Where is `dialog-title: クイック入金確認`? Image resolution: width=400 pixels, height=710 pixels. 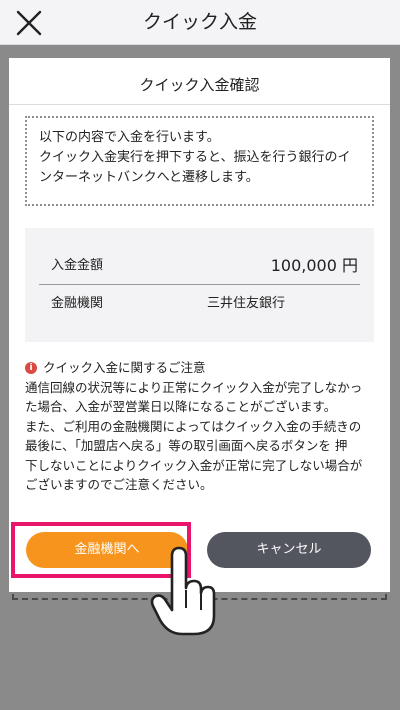
dialog-title: クイック入金確認 is located at coordinates (199, 85).